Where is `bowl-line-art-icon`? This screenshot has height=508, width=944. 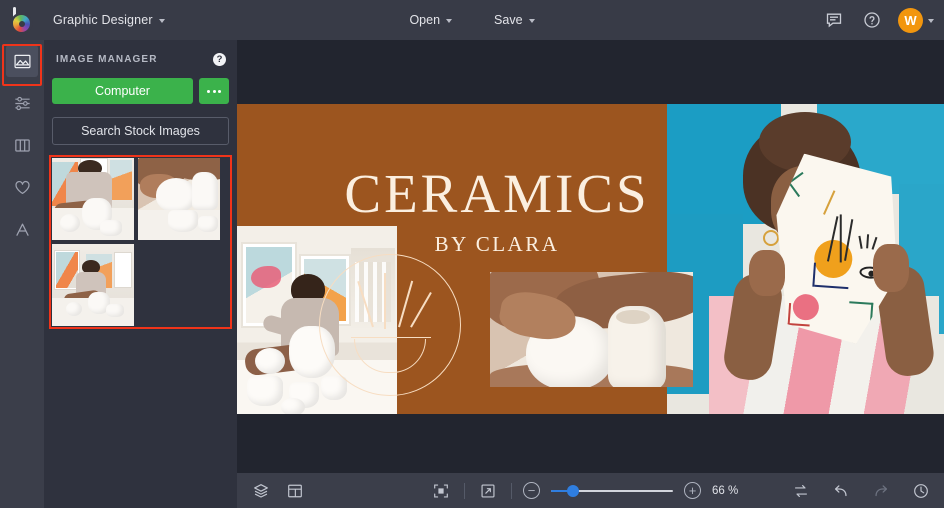 bowl-line-art-icon is located at coordinates (390, 325).